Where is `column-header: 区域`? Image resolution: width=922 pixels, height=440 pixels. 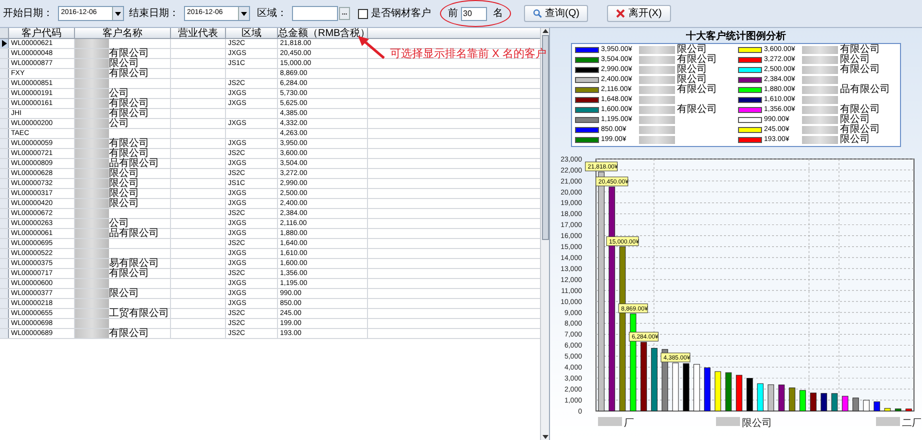
column-header: 区域 is located at coordinates (252, 33).